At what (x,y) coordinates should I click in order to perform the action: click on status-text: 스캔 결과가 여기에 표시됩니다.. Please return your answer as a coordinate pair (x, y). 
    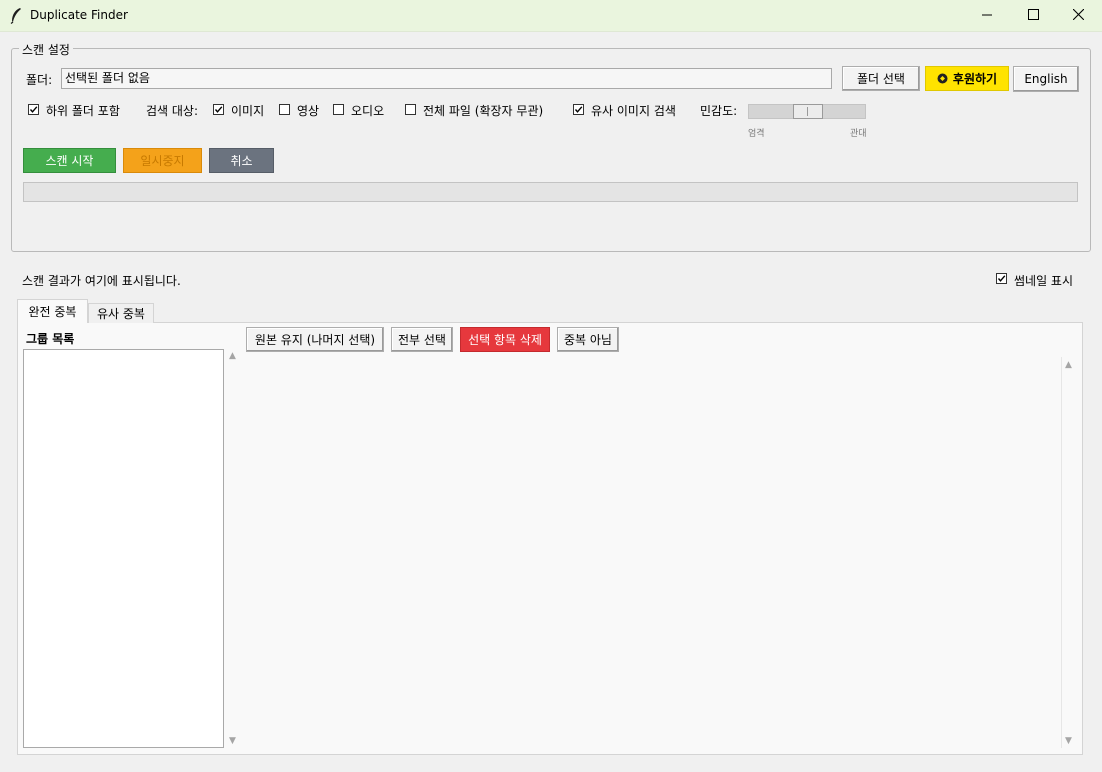
    Looking at the image, I should click on (101, 281).